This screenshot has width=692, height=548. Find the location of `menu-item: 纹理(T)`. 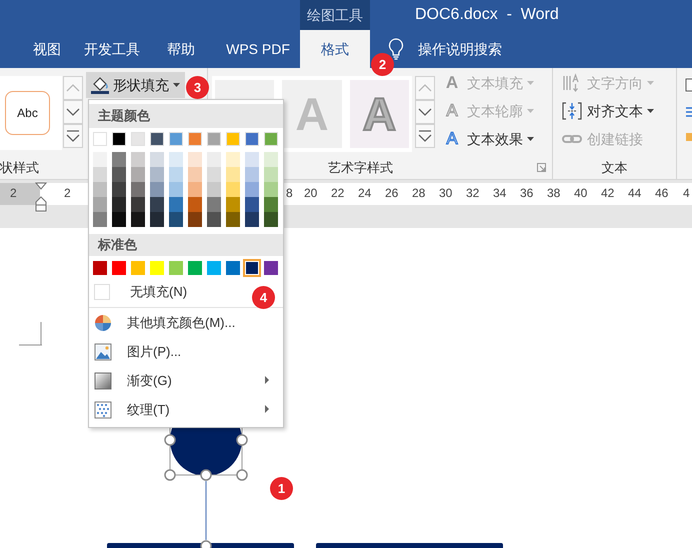

menu-item: 纹理(T) is located at coordinates (186, 409).